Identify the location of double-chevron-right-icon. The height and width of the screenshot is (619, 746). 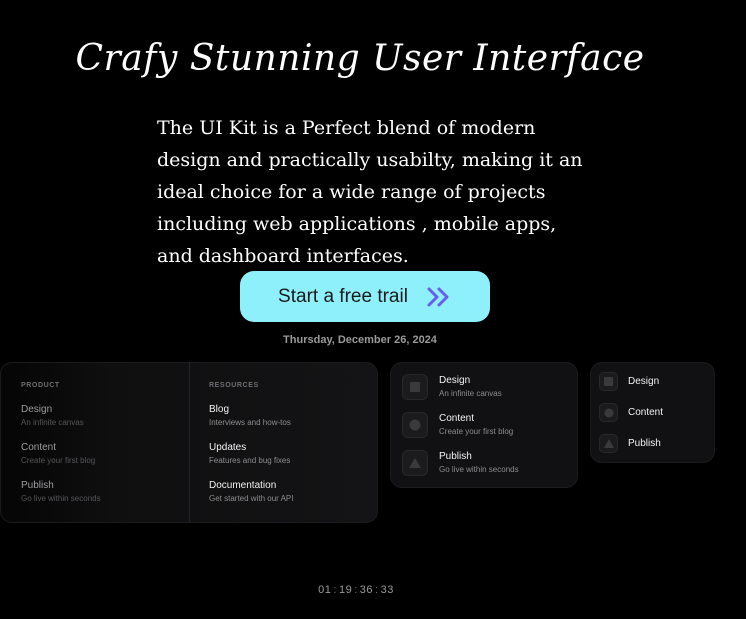
(439, 297).